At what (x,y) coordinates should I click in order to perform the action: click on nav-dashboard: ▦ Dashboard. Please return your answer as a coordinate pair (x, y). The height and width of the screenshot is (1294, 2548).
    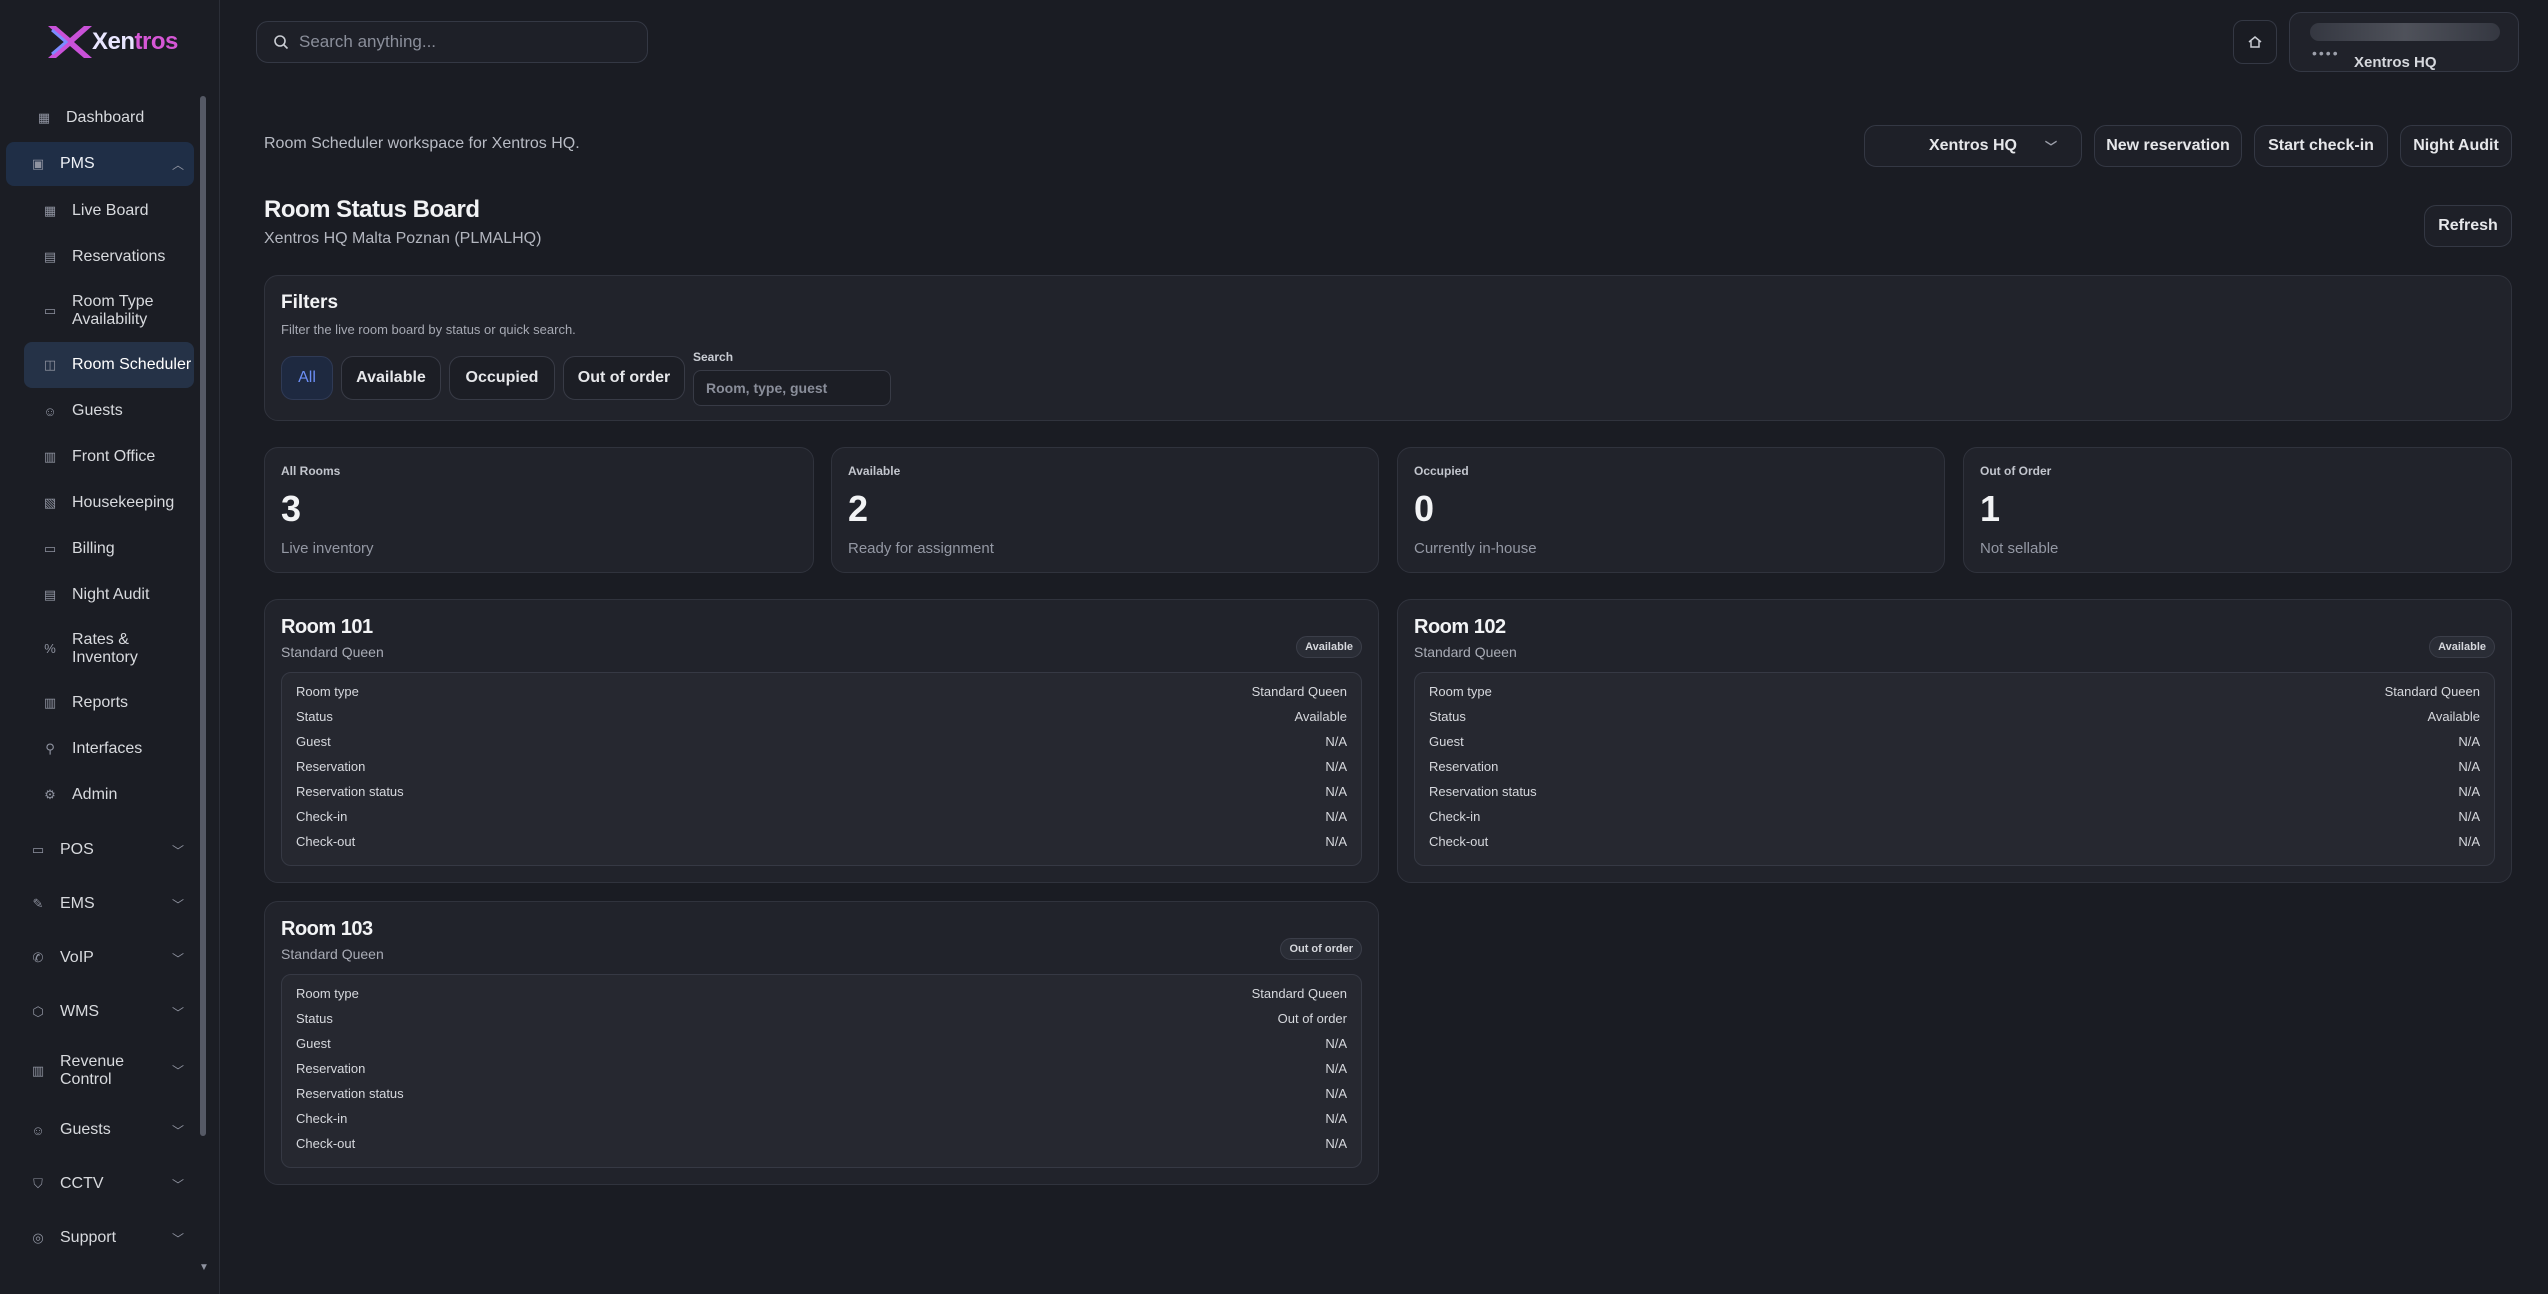
    Looking at the image, I should click on (100, 118).